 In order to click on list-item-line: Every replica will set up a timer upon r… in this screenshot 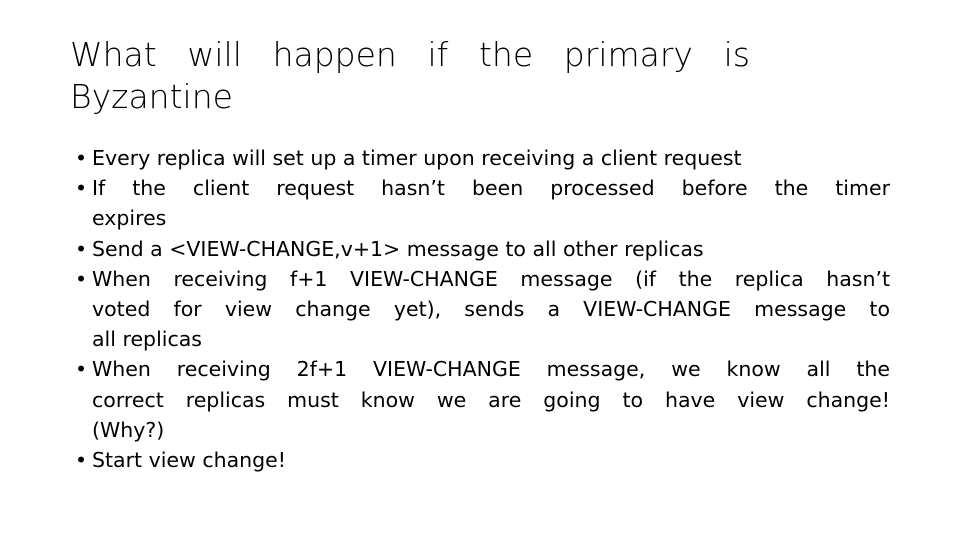, I will do `click(417, 158)`.